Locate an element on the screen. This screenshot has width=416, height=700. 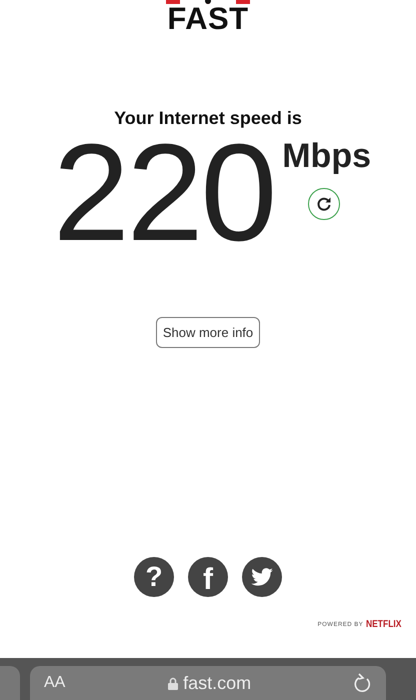
speed-heading: Your Internet speed is is located at coordinates (208, 118).